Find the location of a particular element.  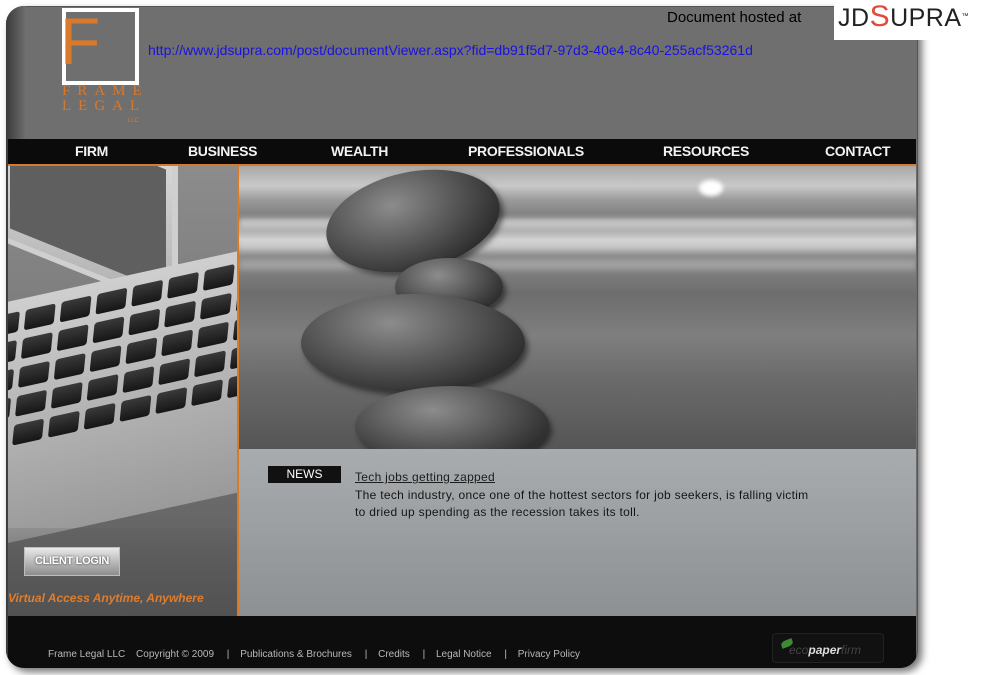

jdsupra-logo: JDSUPRA™ is located at coordinates (901, 20).